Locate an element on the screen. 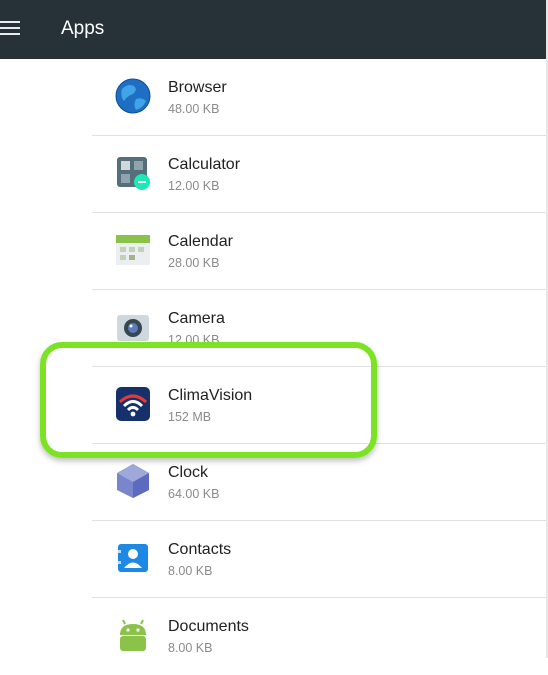 The width and height of the screenshot is (548, 675). app-name: Calculator is located at coordinates (204, 164).